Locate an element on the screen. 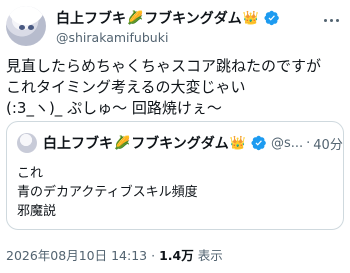  avatar-eye-left is located at coordinates (22, 27).